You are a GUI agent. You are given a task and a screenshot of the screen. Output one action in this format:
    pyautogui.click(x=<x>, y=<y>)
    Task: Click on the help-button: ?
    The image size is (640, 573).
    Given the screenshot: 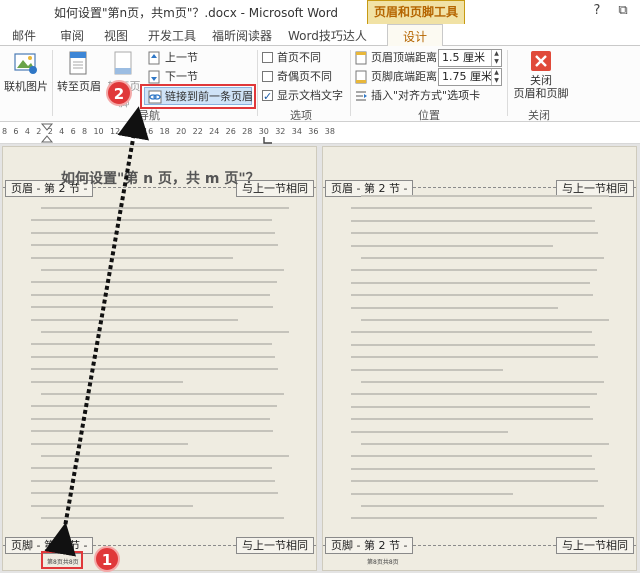 What is the action you would take?
    pyautogui.click(x=597, y=10)
    